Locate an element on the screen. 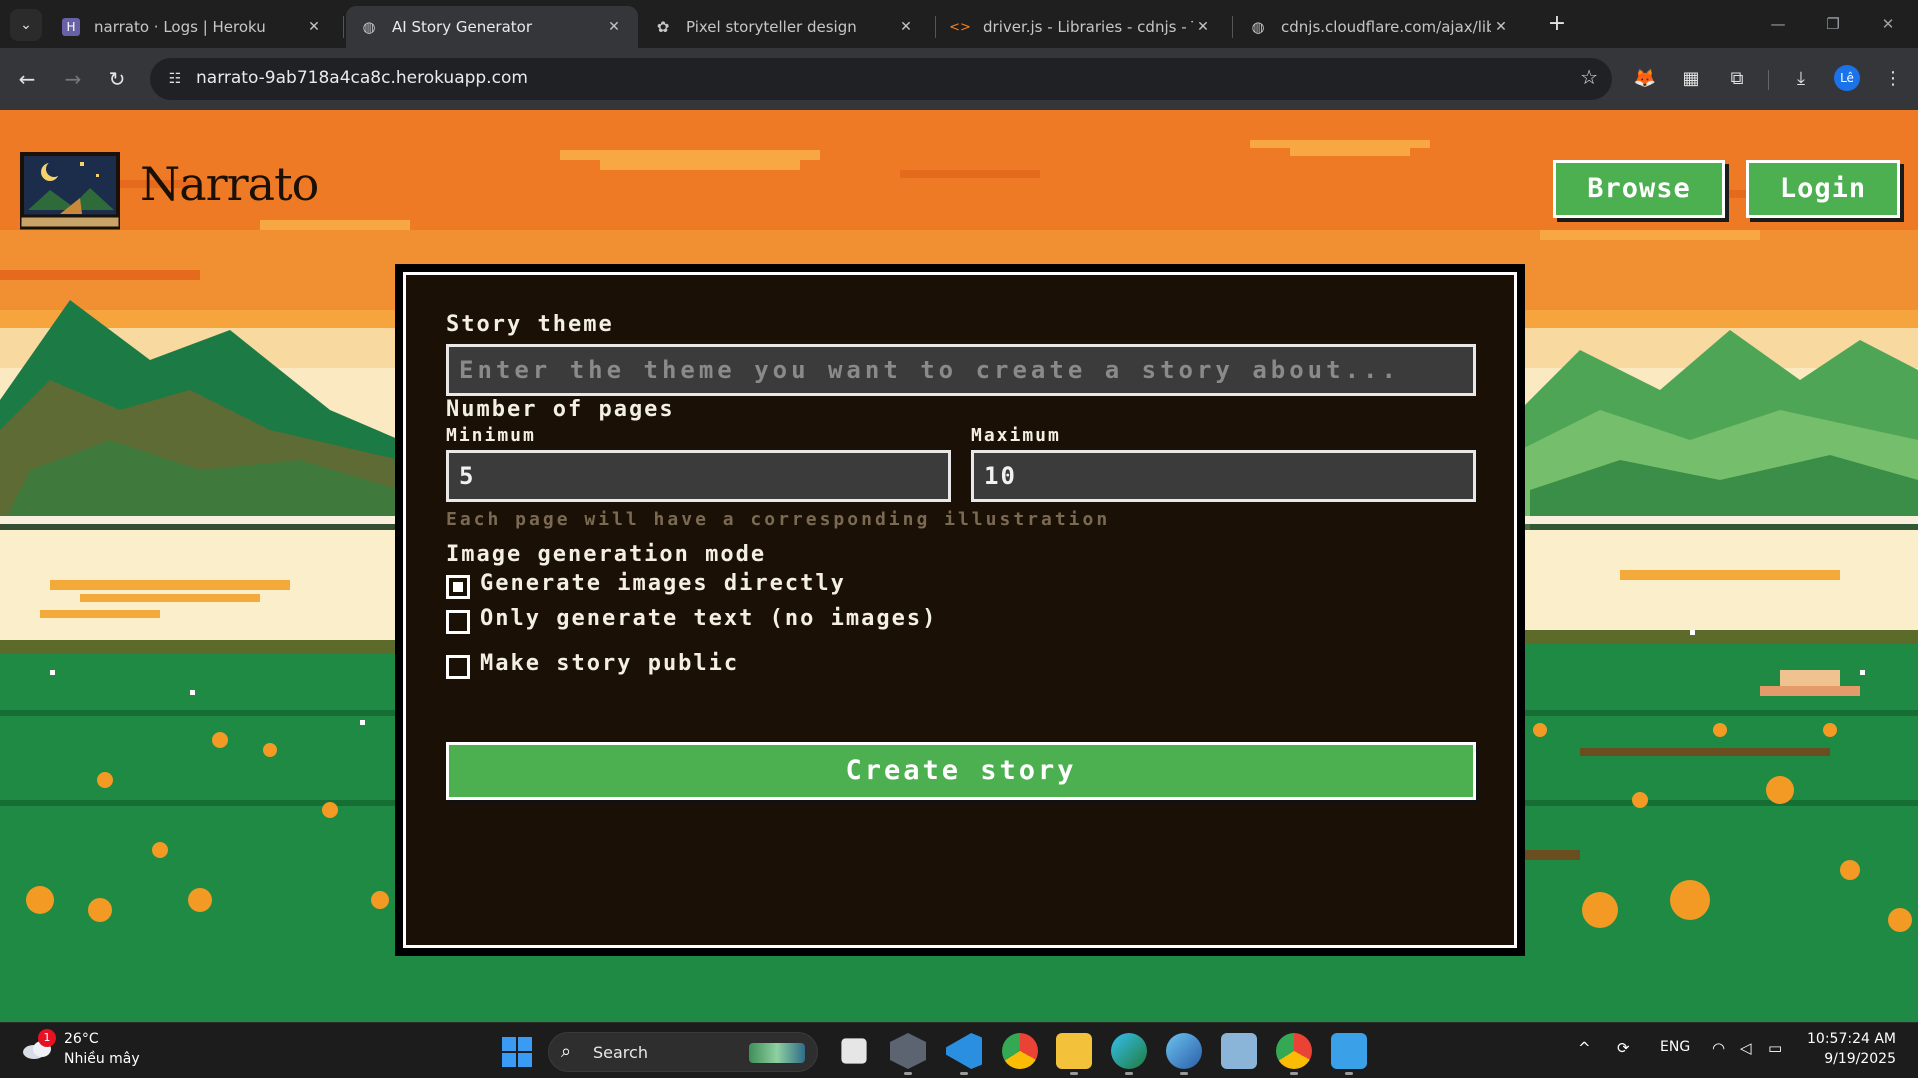 This screenshot has height=1078, width=1918. notepad-icon is located at coordinates (1349, 1051).